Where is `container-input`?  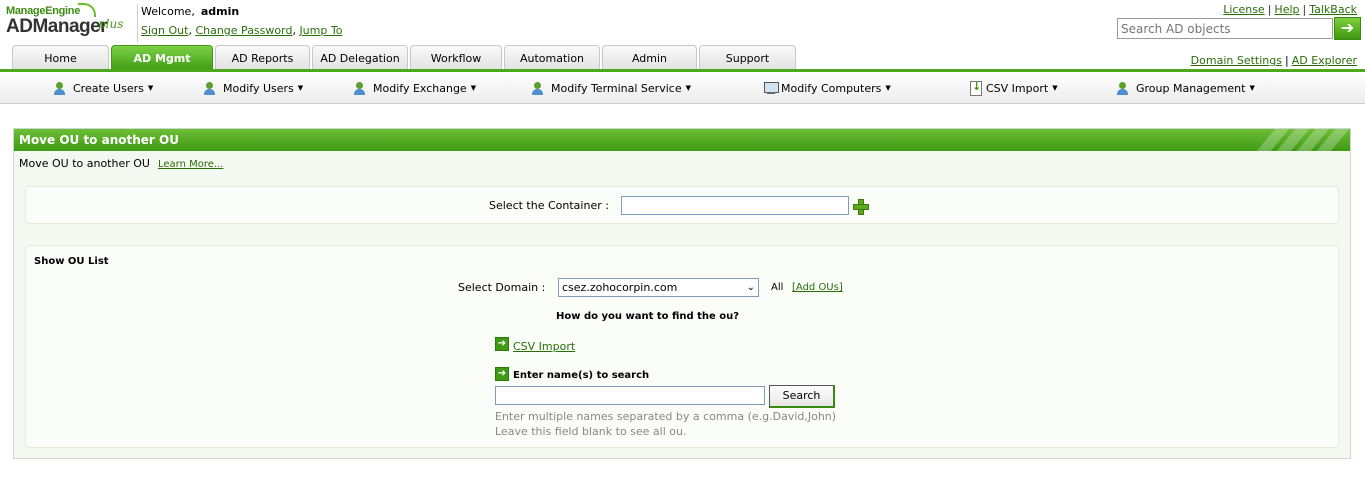 container-input is located at coordinates (735, 205).